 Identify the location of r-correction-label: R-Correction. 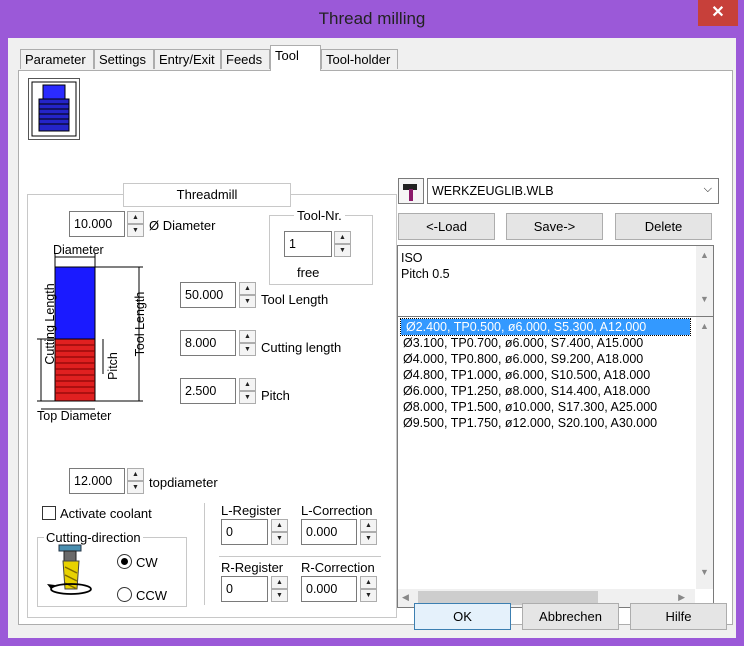
(338, 567).